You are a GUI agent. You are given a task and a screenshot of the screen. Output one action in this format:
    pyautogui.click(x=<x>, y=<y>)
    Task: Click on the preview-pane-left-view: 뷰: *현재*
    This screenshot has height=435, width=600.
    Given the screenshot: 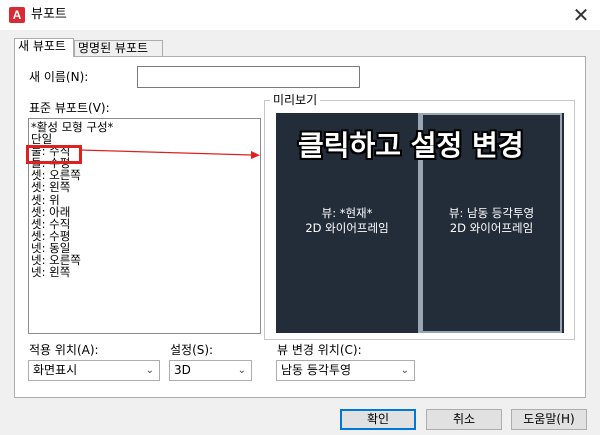 What is the action you would take?
    pyautogui.click(x=347, y=213)
    